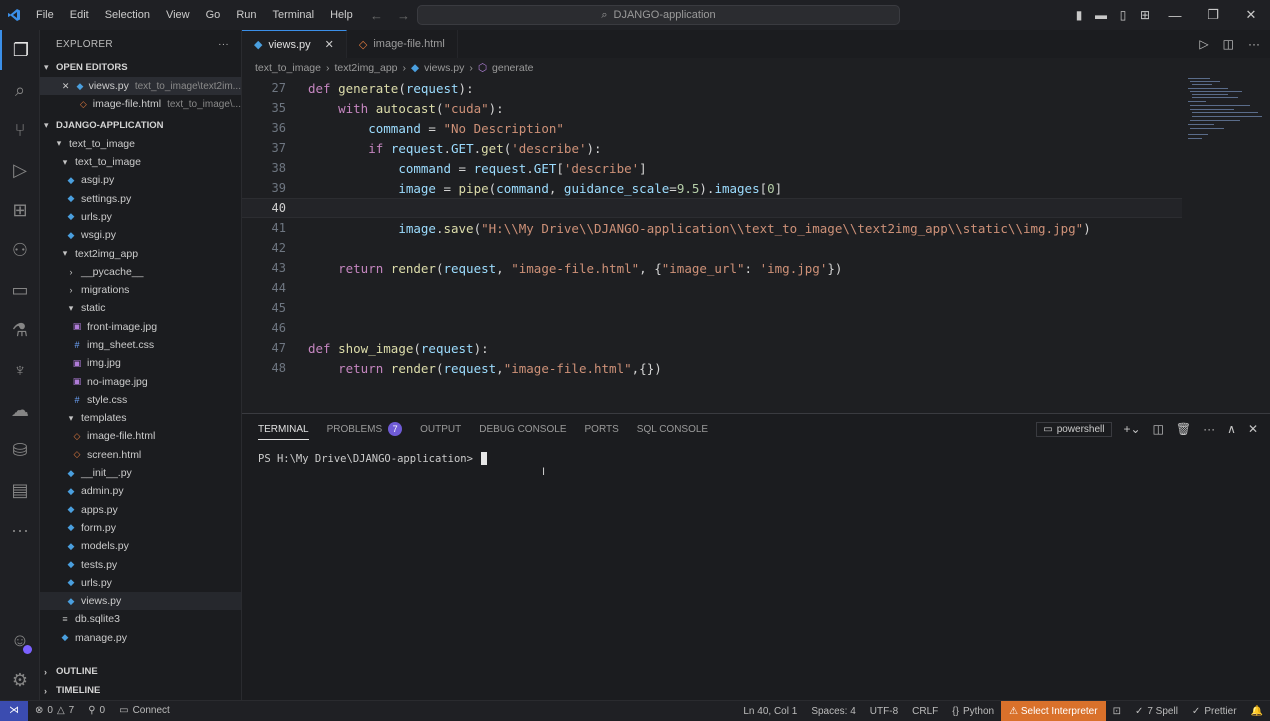 The width and height of the screenshot is (1270, 721). I want to click on more-icon: ···, so click(20, 530).